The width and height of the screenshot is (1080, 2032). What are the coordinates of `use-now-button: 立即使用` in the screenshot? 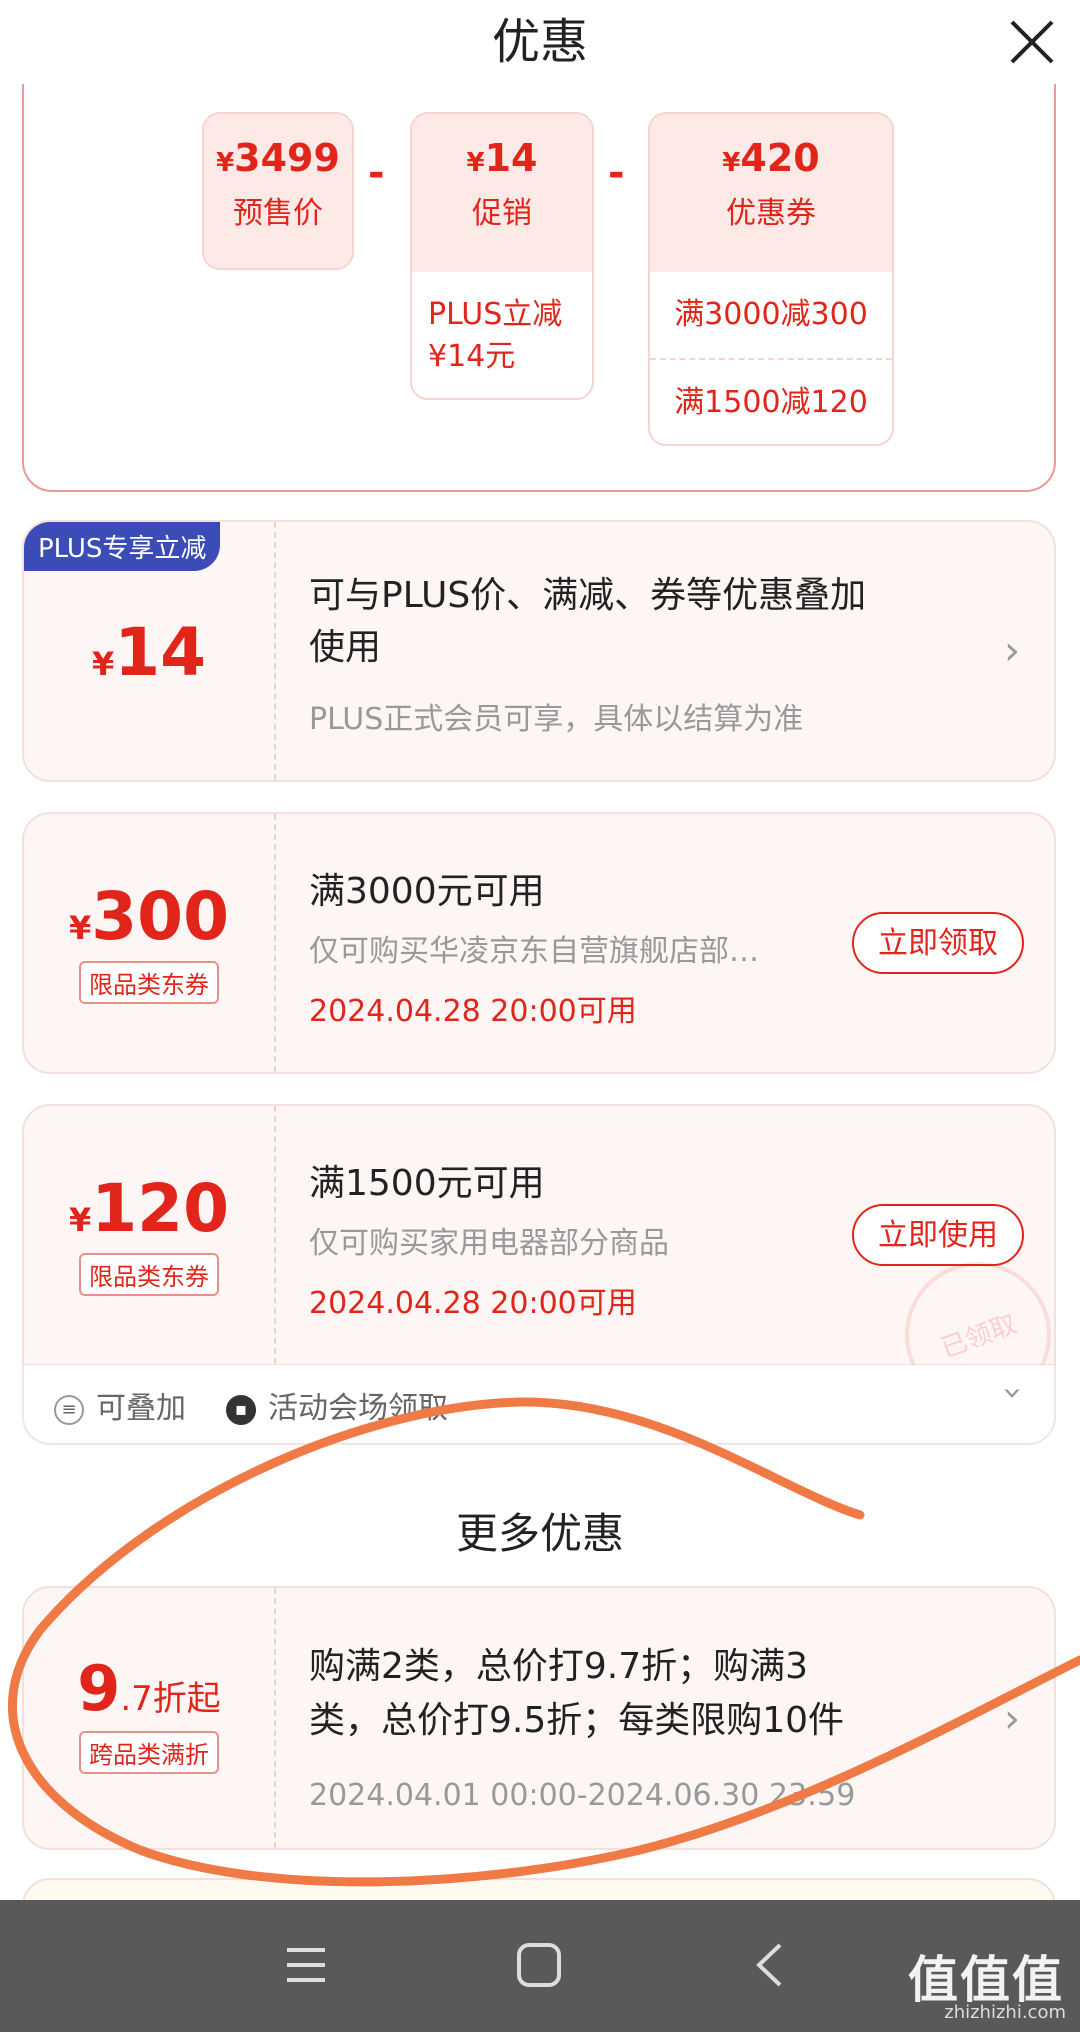 It's located at (938, 1235).